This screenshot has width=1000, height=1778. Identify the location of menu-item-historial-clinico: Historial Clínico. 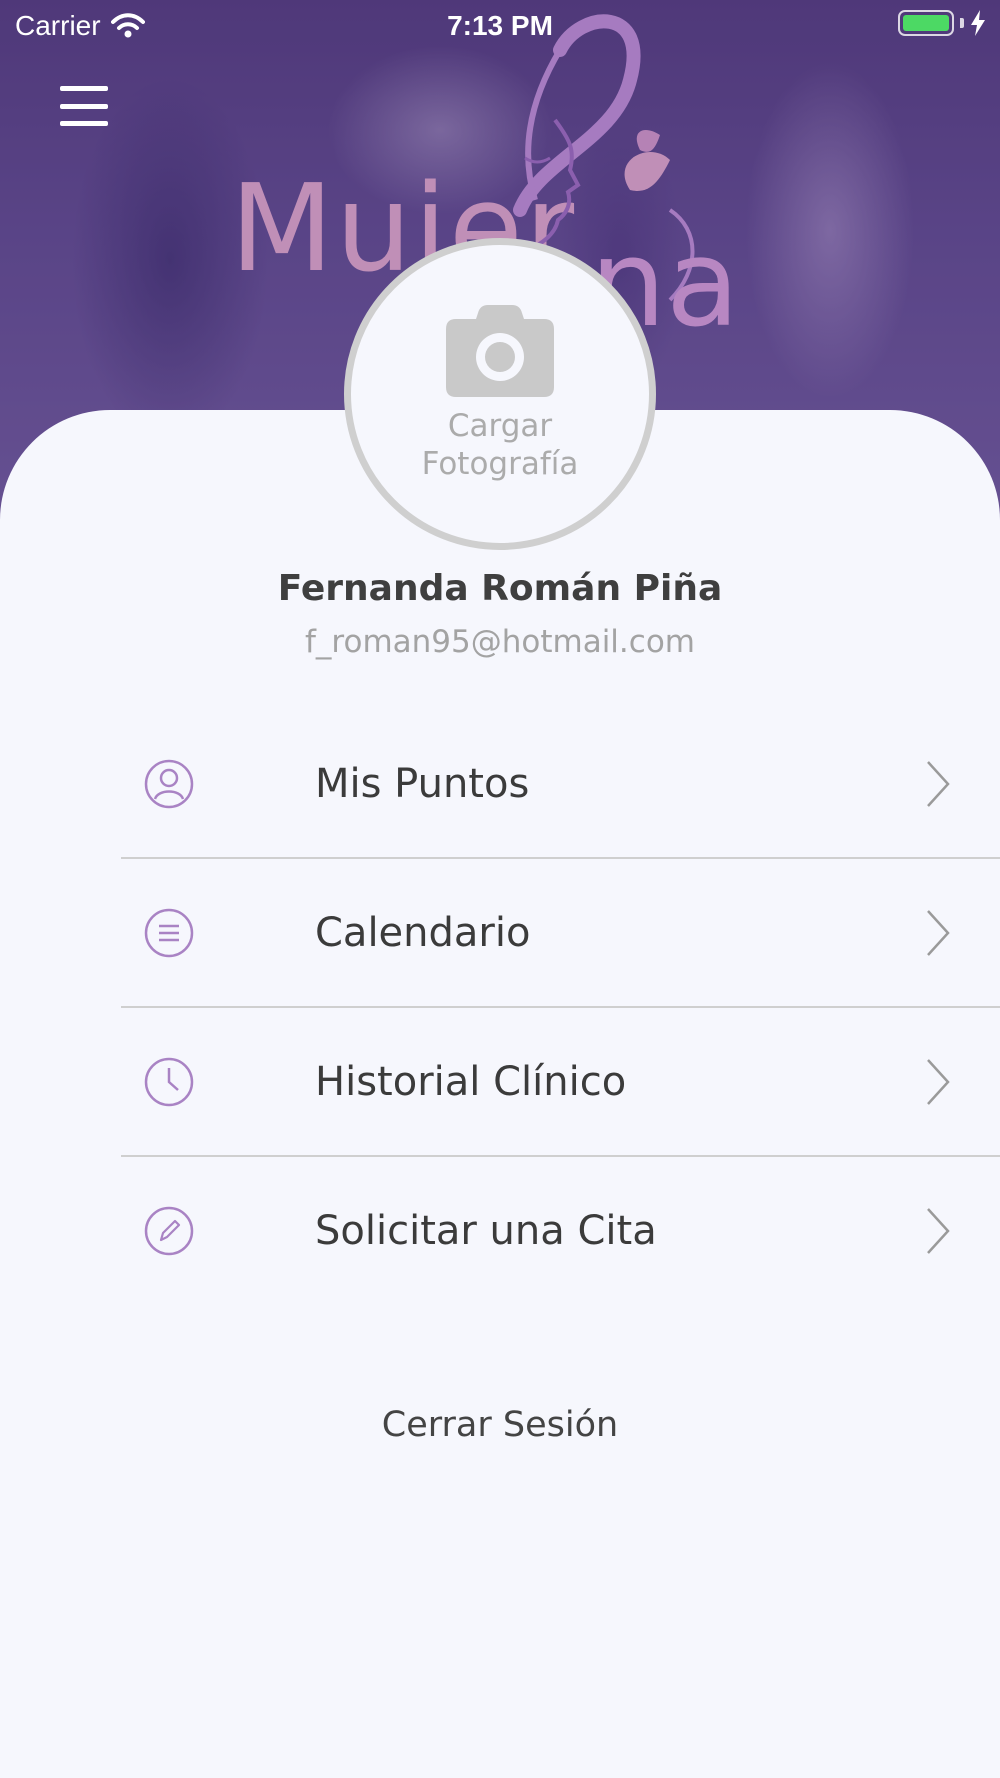
(500, 1081).